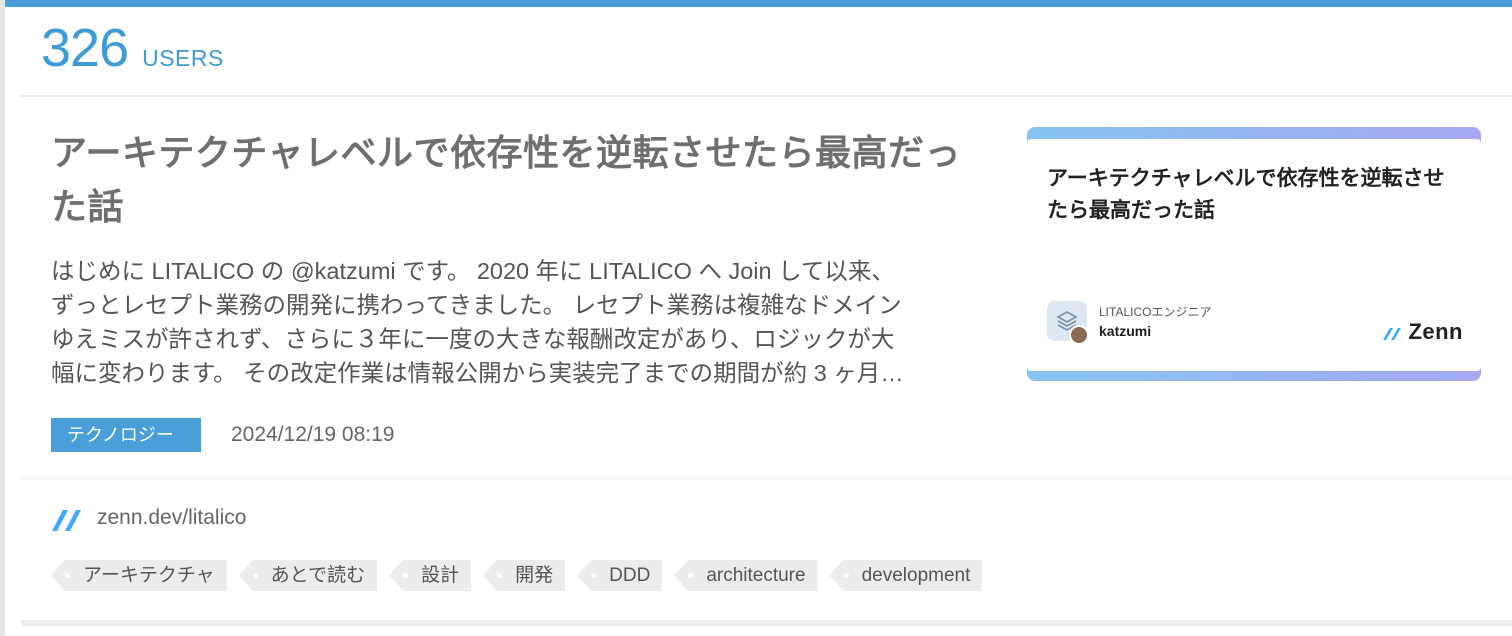  I want to click on tag-item: アーキテクチャ, so click(139, 575).